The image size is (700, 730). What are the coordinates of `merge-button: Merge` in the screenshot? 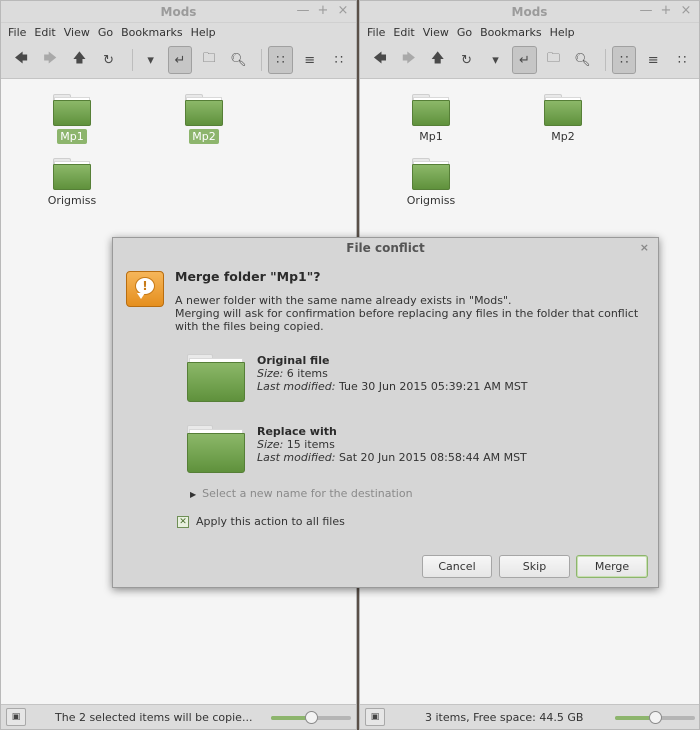 It's located at (612, 566).